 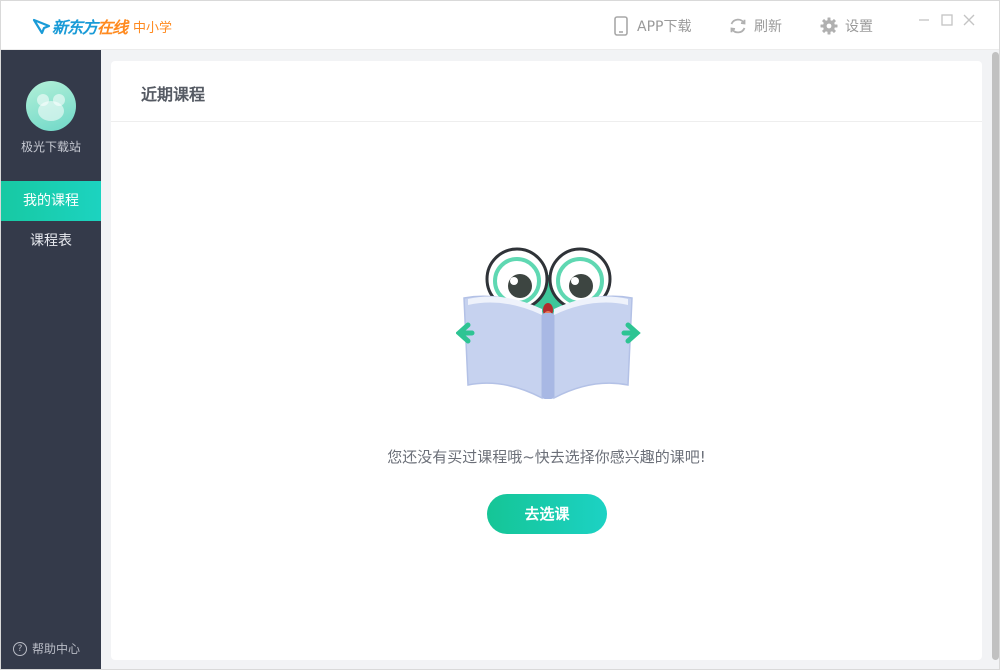 What do you see at coordinates (829, 26) in the screenshot?
I see `gear-icon` at bounding box center [829, 26].